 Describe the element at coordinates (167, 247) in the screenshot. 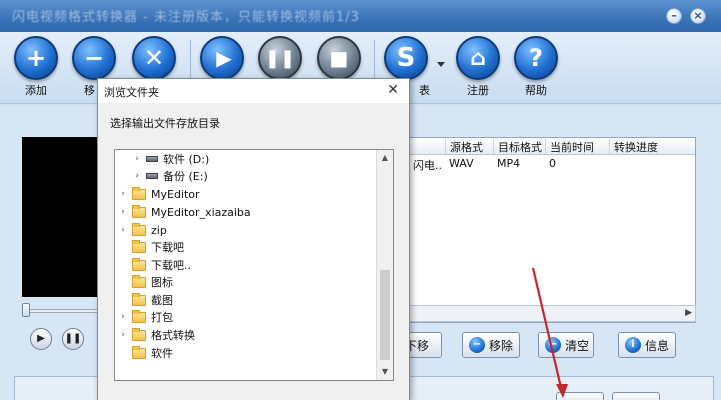

I see `tree-item-label: 下载吧` at that location.